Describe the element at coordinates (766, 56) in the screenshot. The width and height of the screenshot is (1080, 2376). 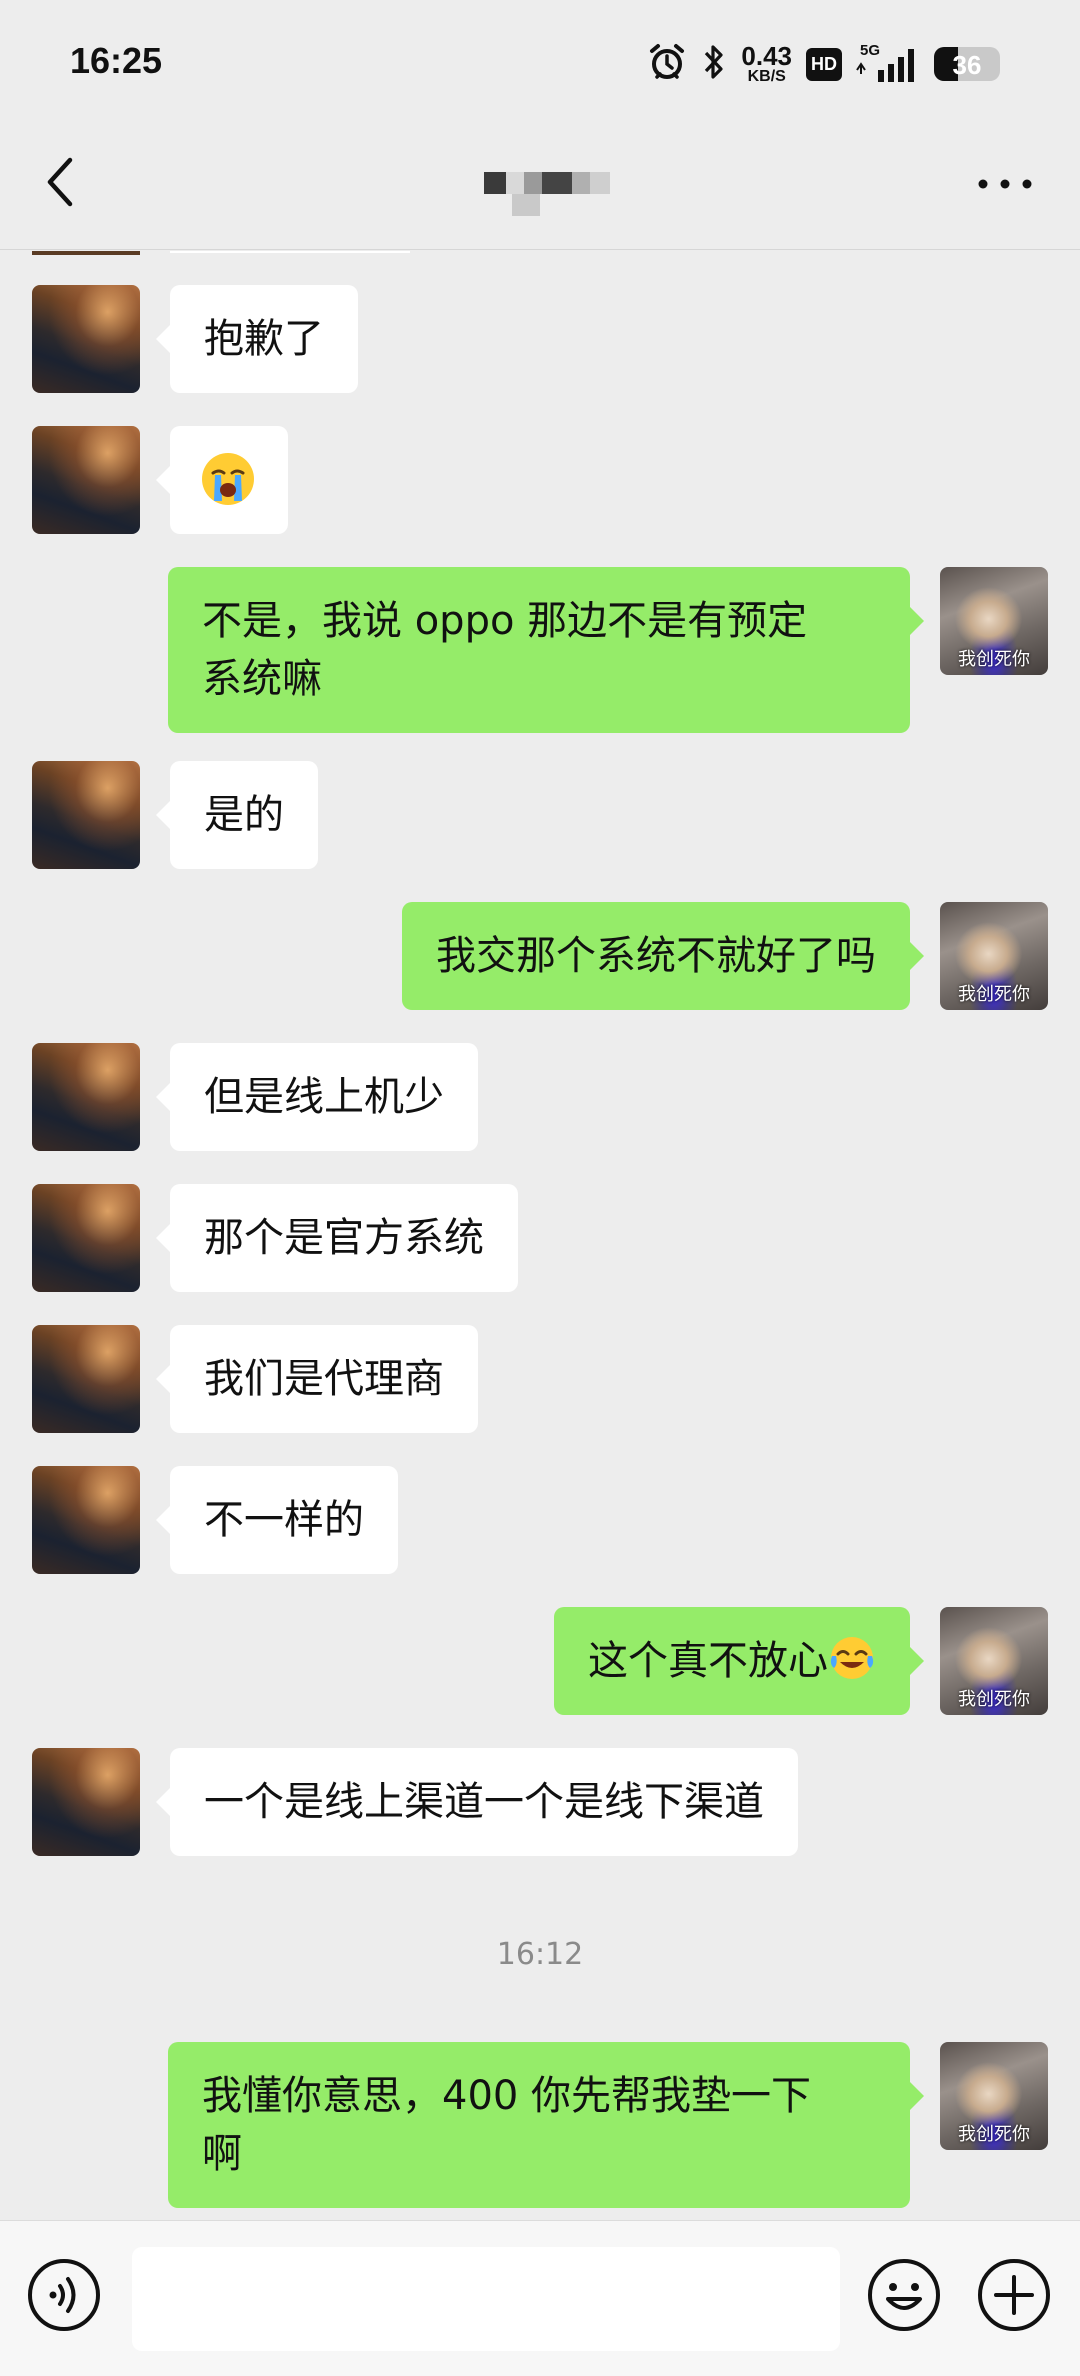
I see `network-speed-value: 0.43` at that location.